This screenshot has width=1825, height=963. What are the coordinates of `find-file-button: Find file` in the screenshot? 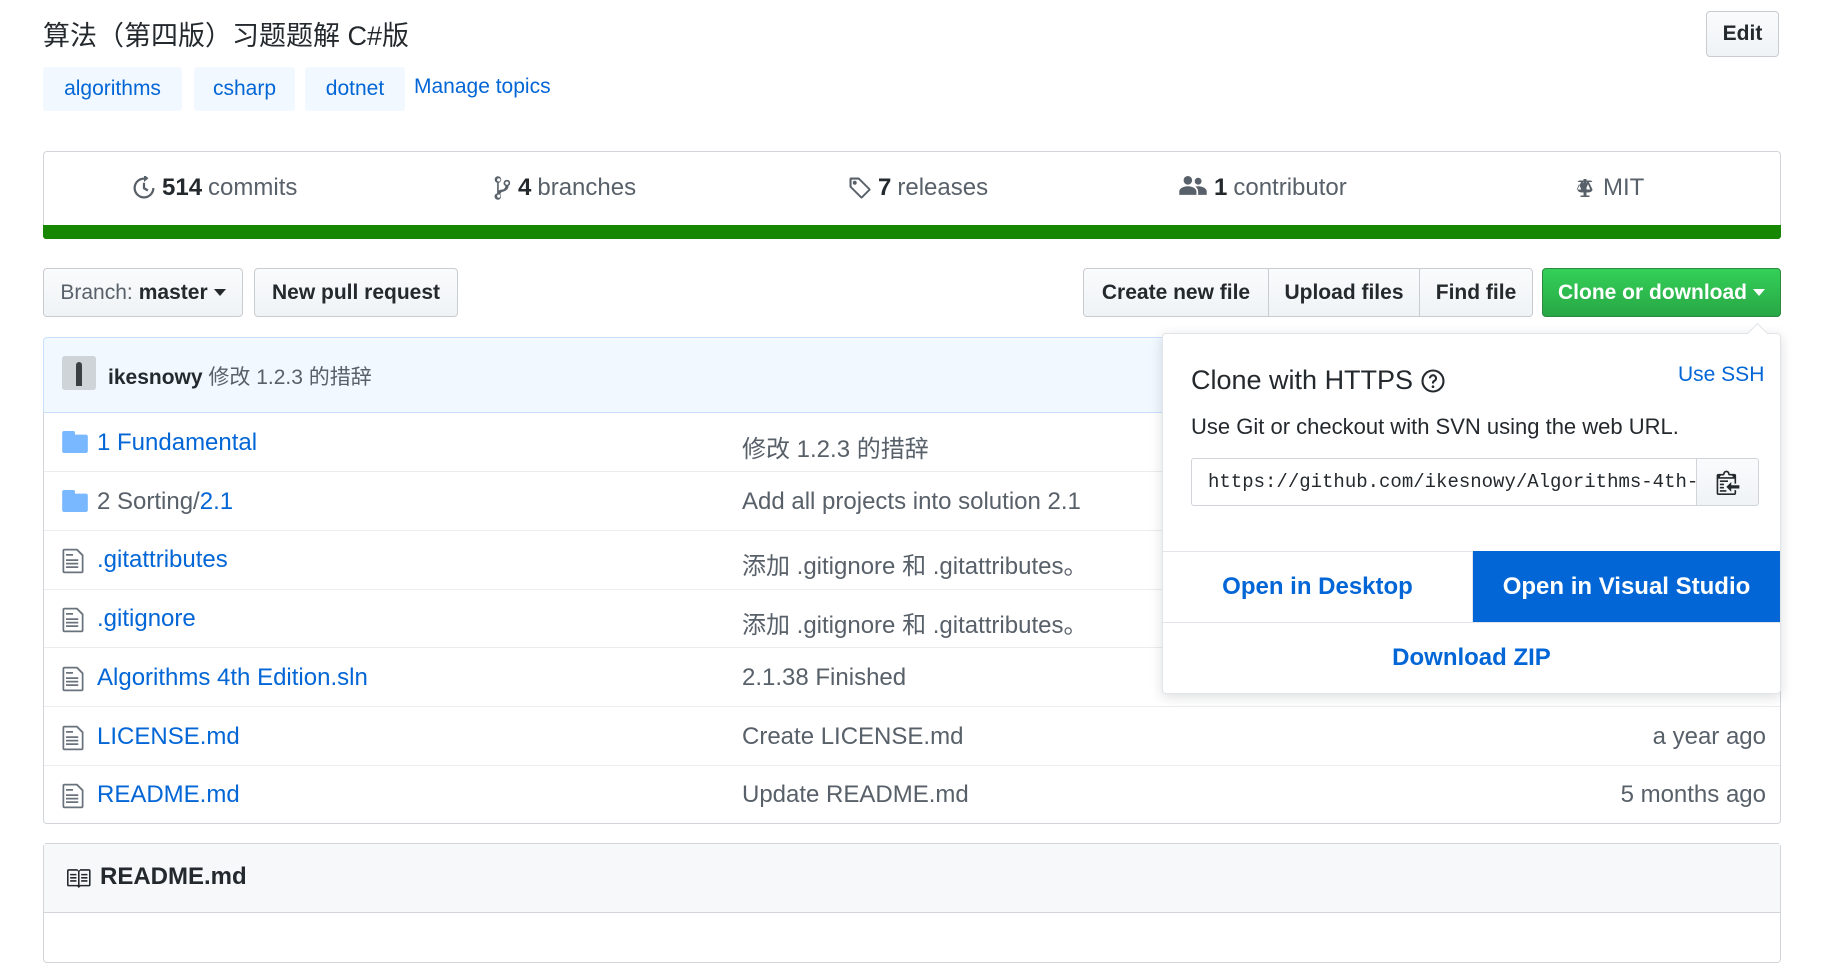 It's located at (1476, 292).